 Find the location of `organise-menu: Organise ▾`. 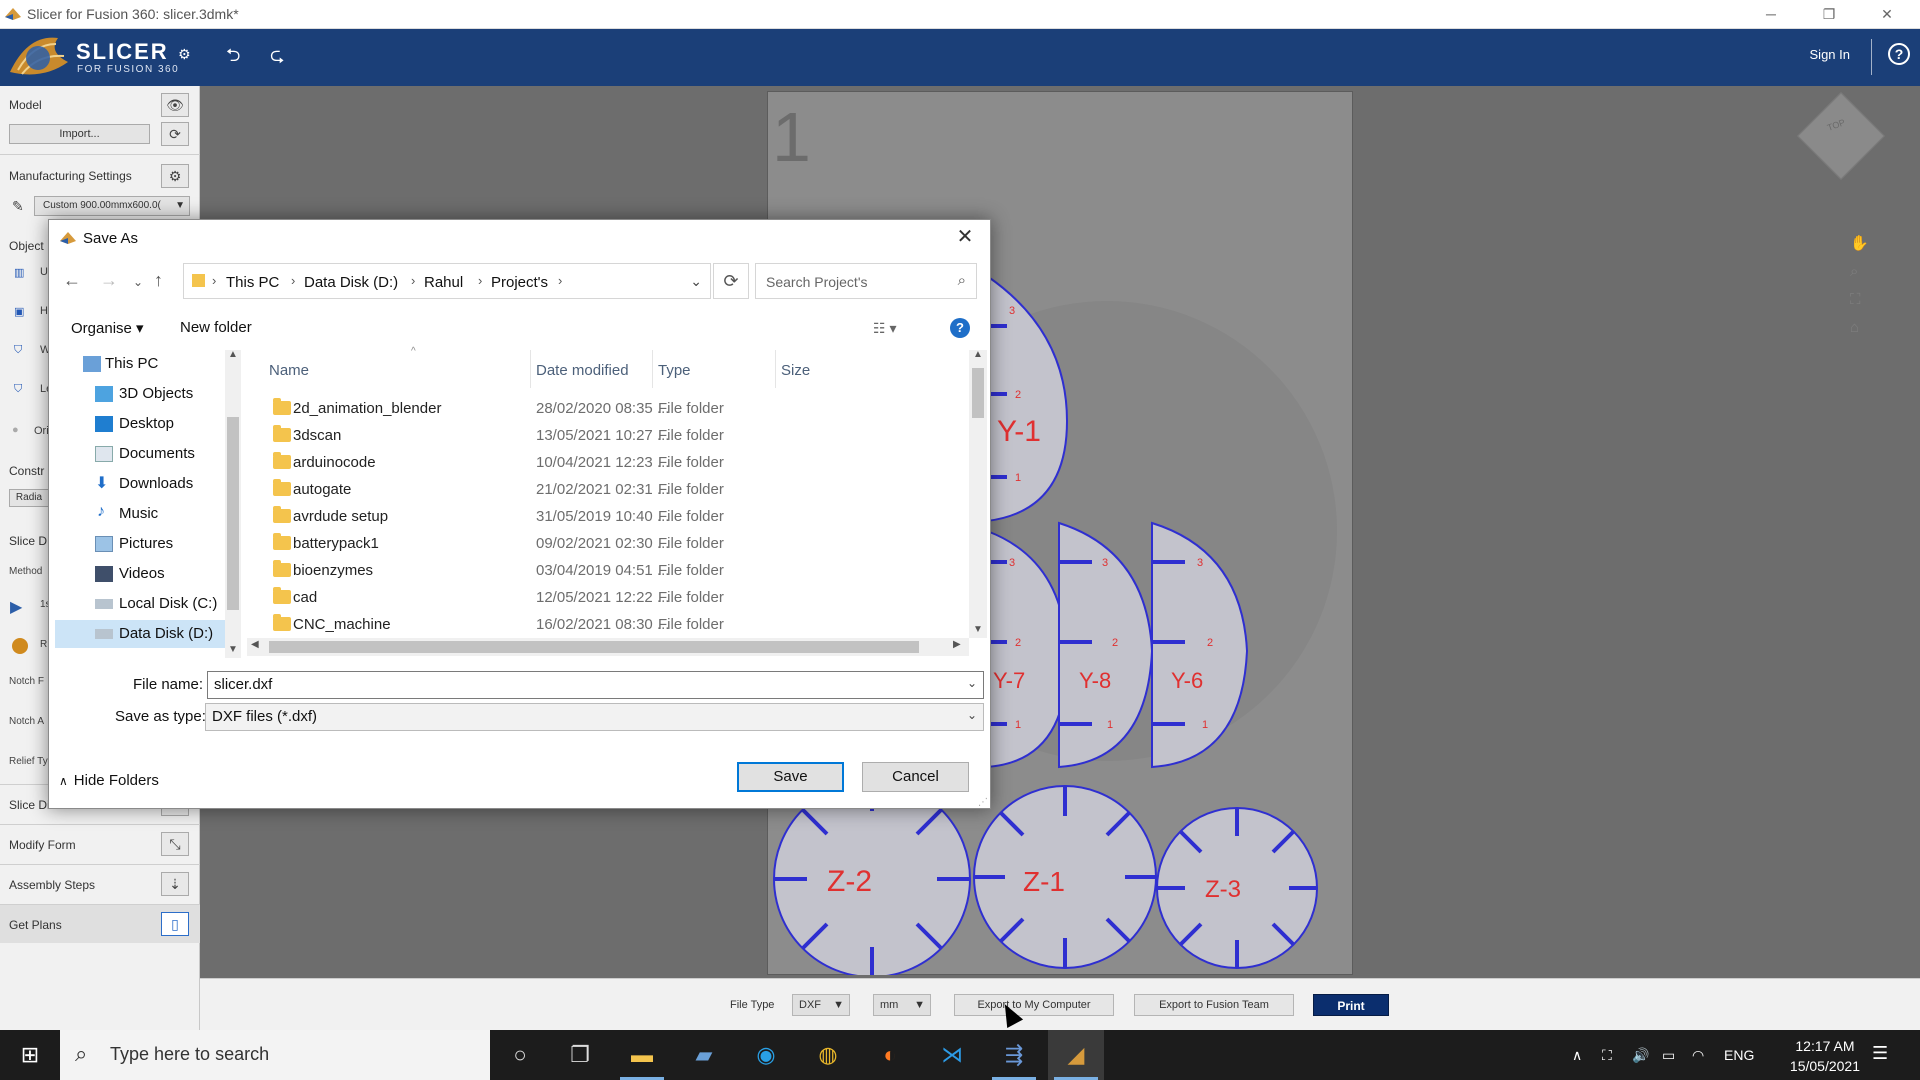

organise-menu: Organise ▾ is located at coordinates (107, 328).